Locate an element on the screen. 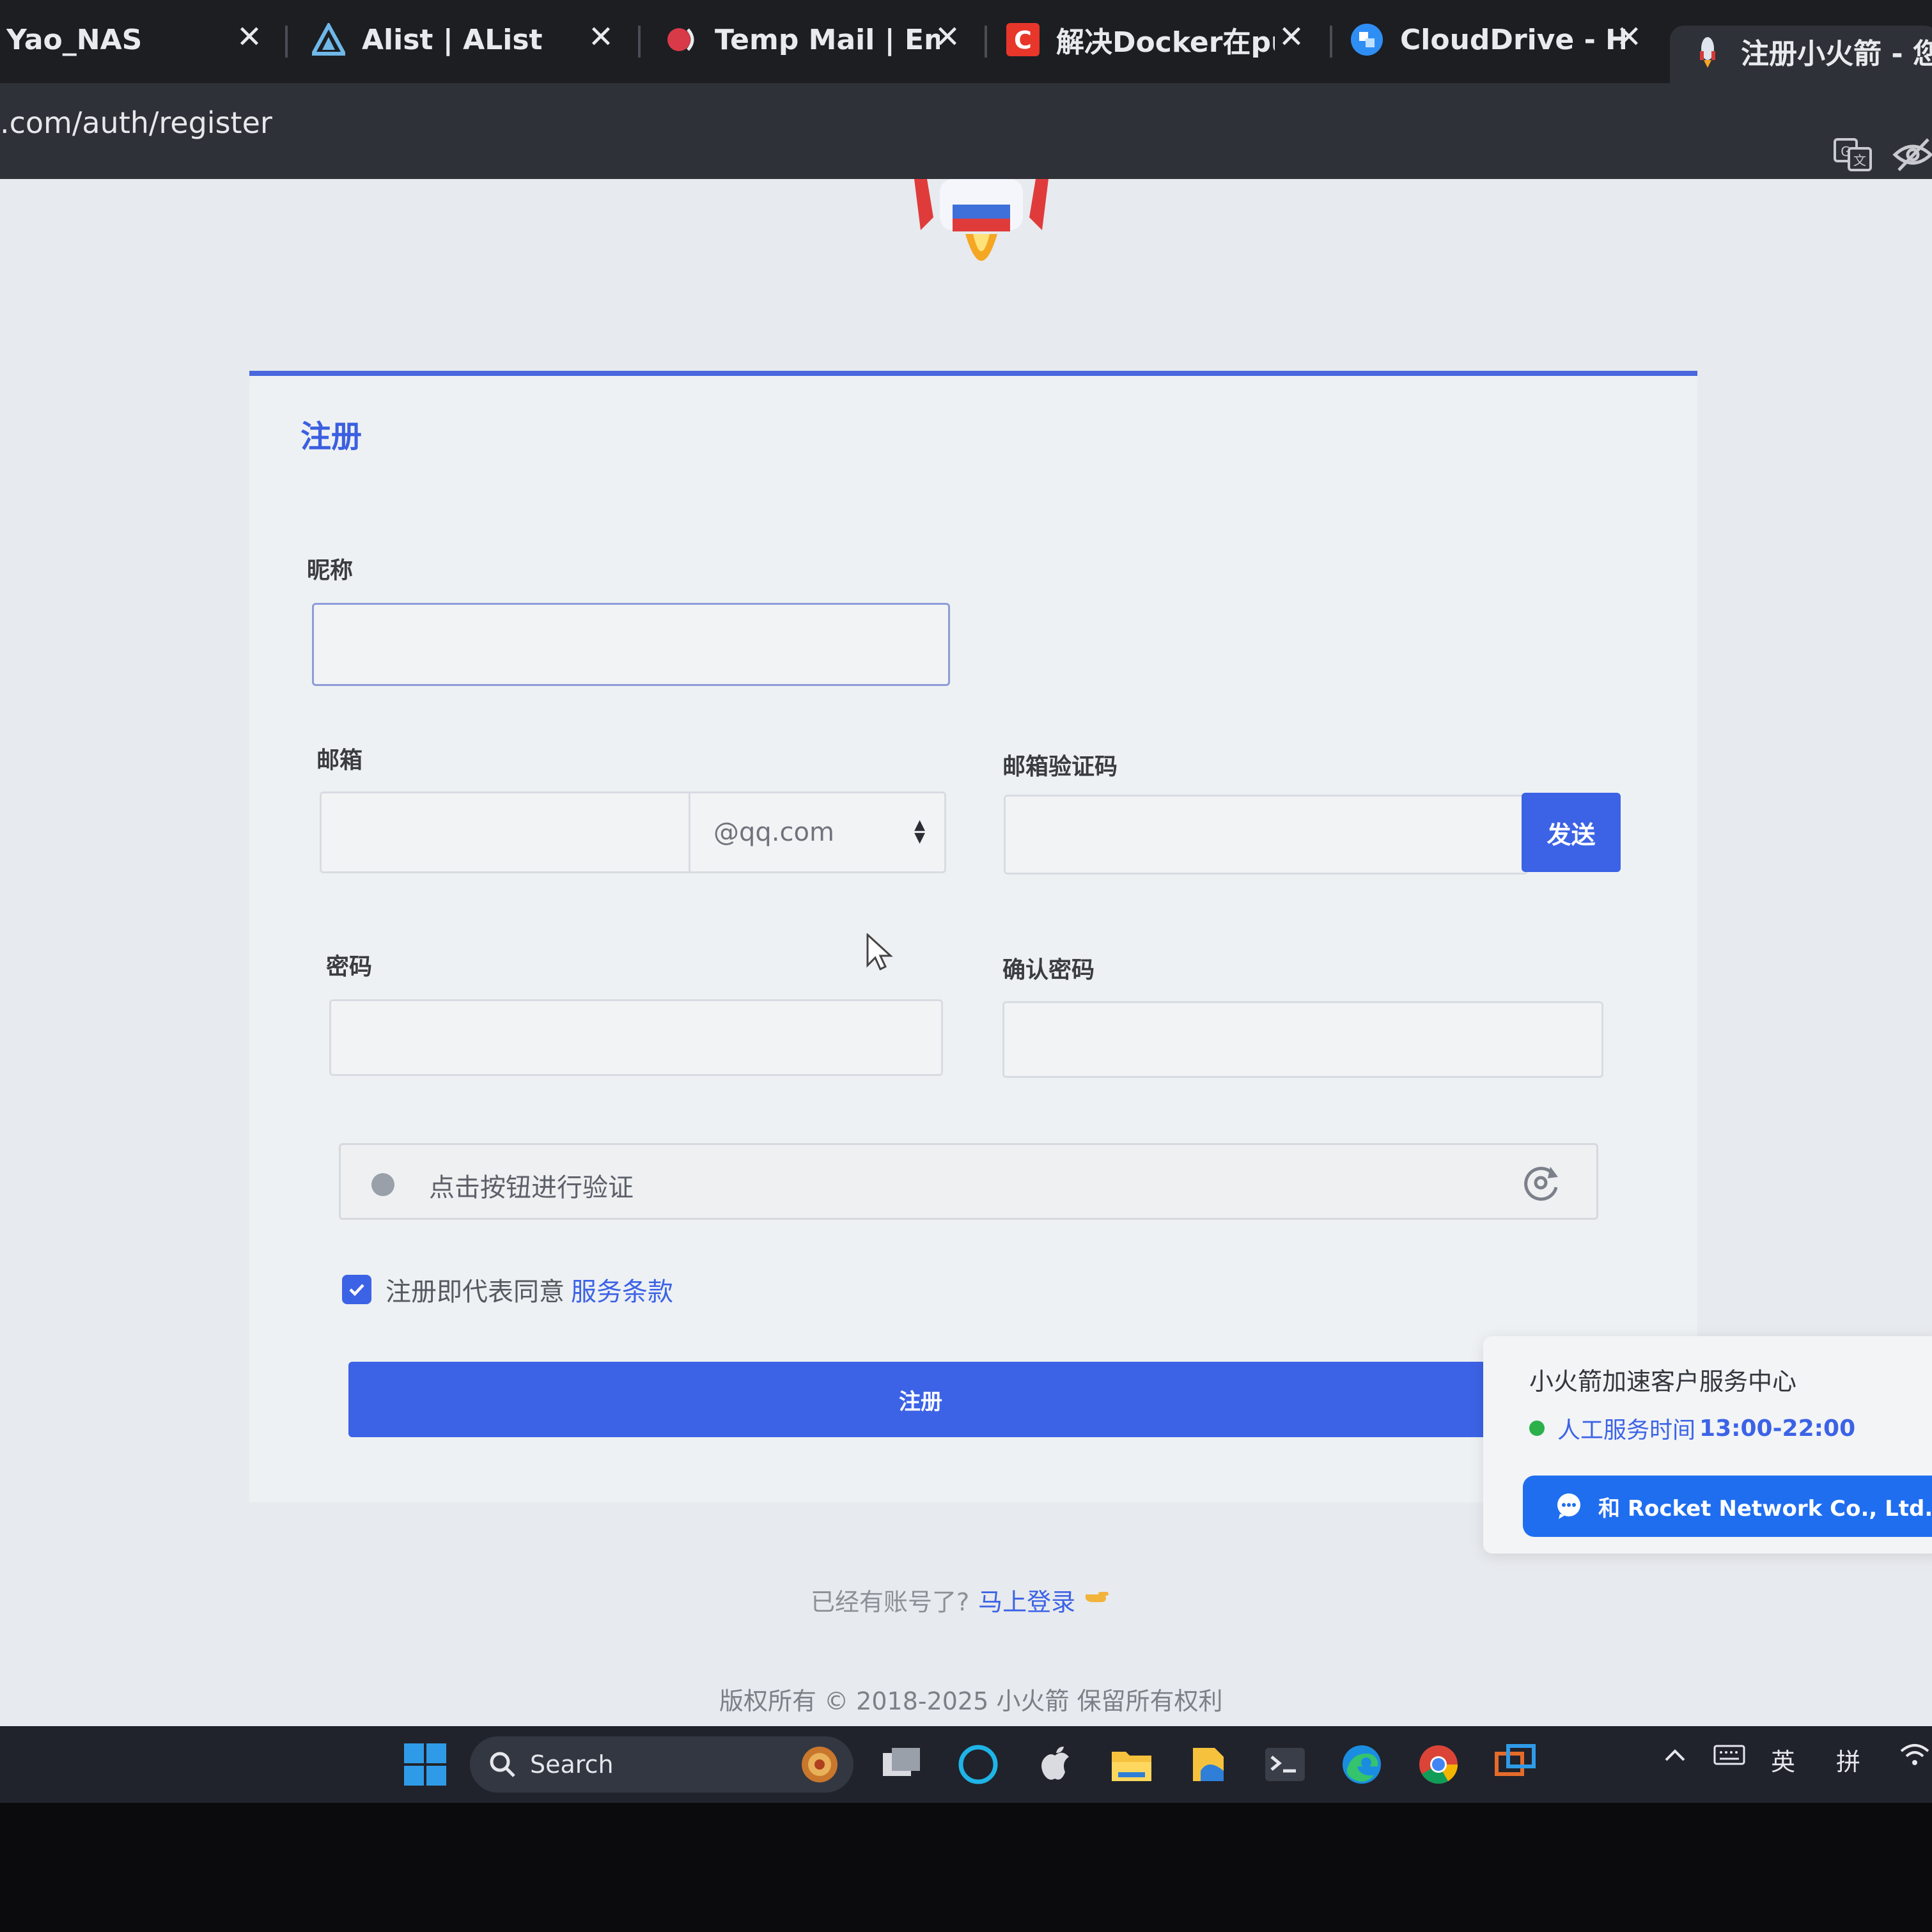 The height and width of the screenshot is (1932, 1932). tab-clouddrive: CloudDrive - Hom is located at coordinates (1487, 40).